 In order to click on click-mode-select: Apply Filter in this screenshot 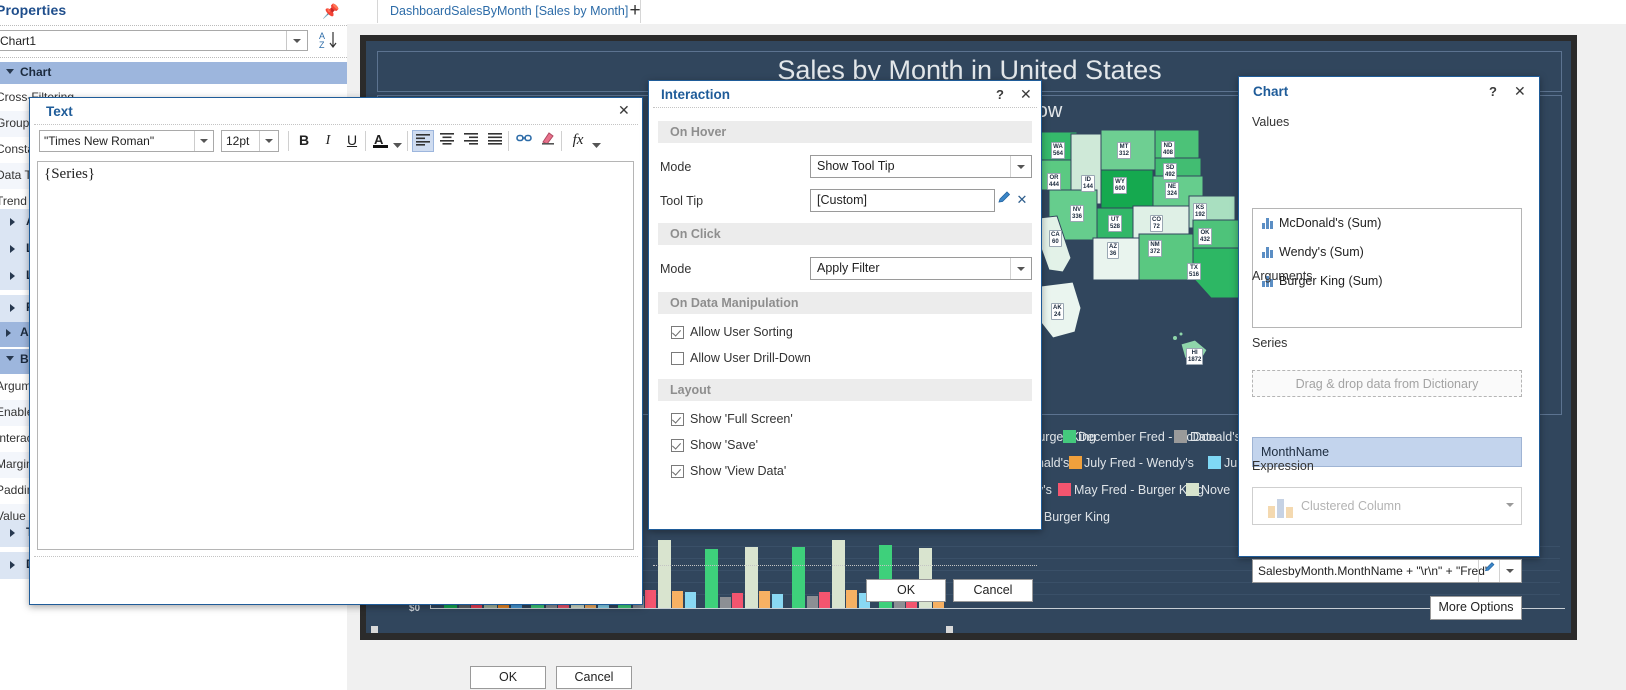, I will do `click(921, 268)`.